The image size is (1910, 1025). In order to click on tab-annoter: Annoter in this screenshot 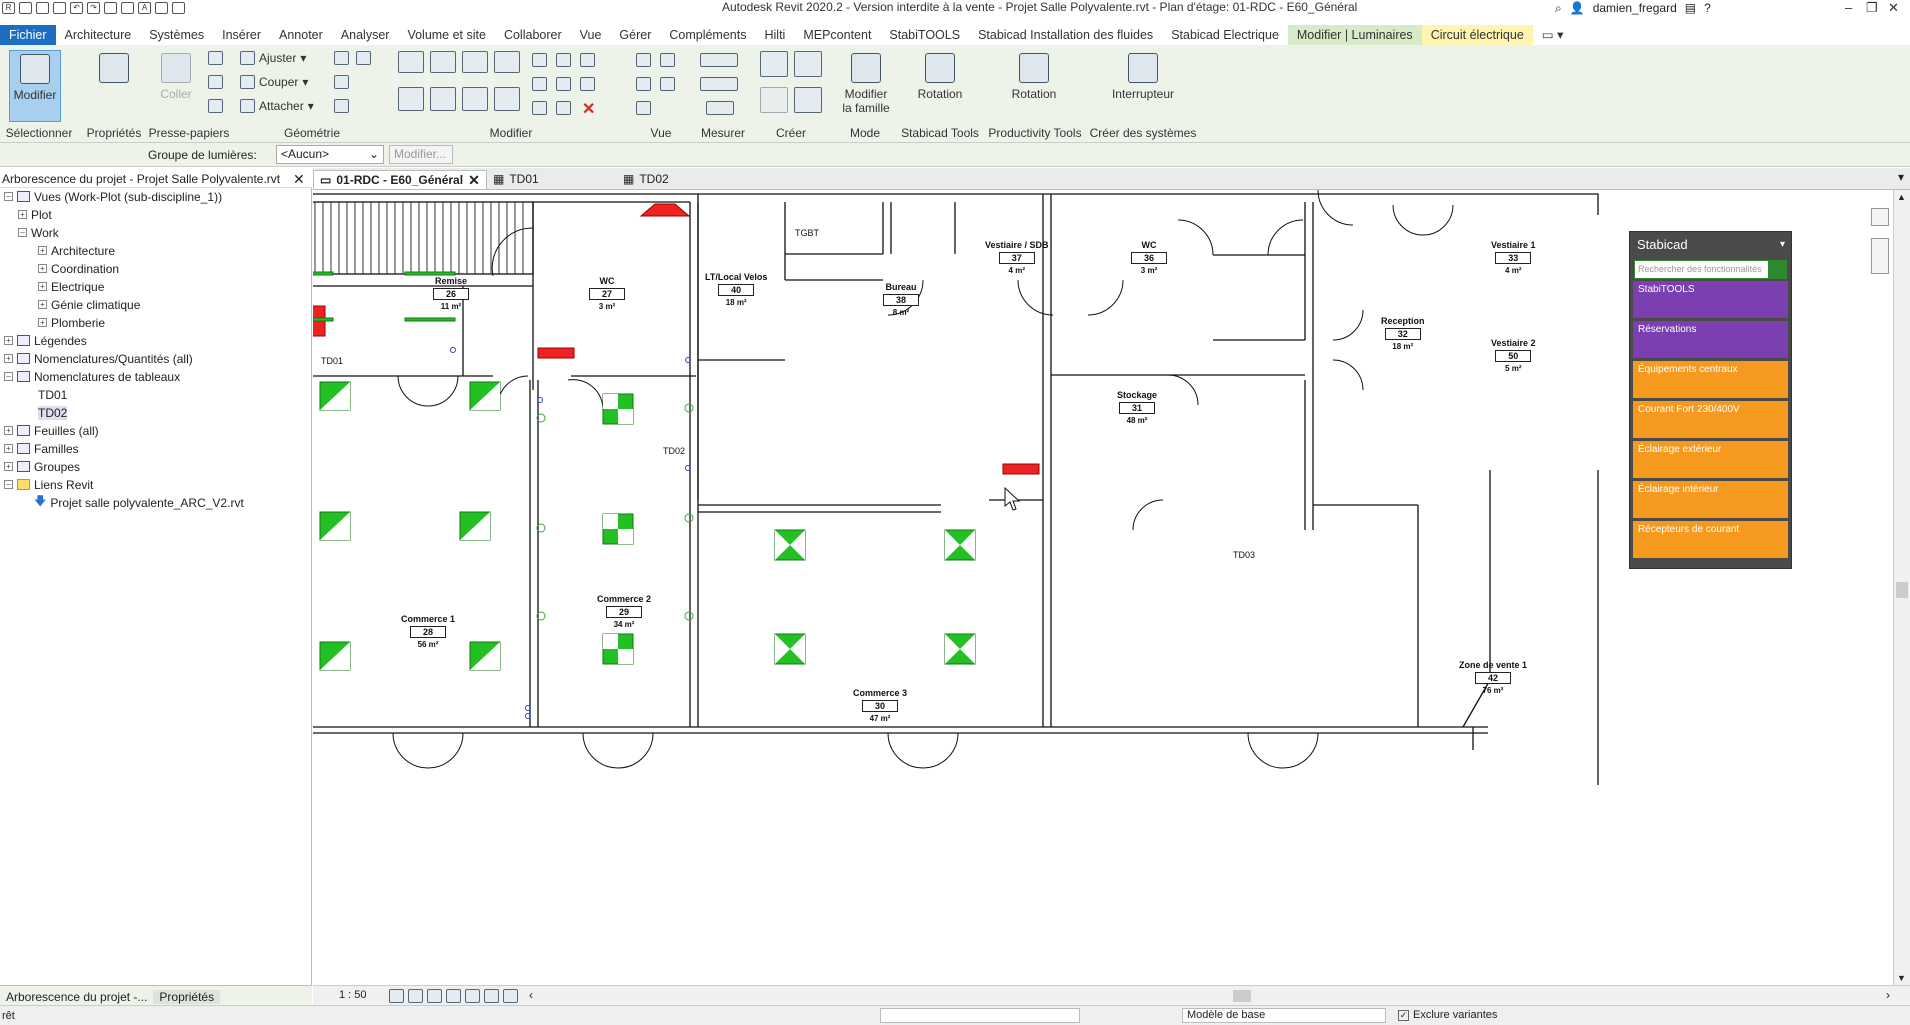, I will do `click(301, 35)`.